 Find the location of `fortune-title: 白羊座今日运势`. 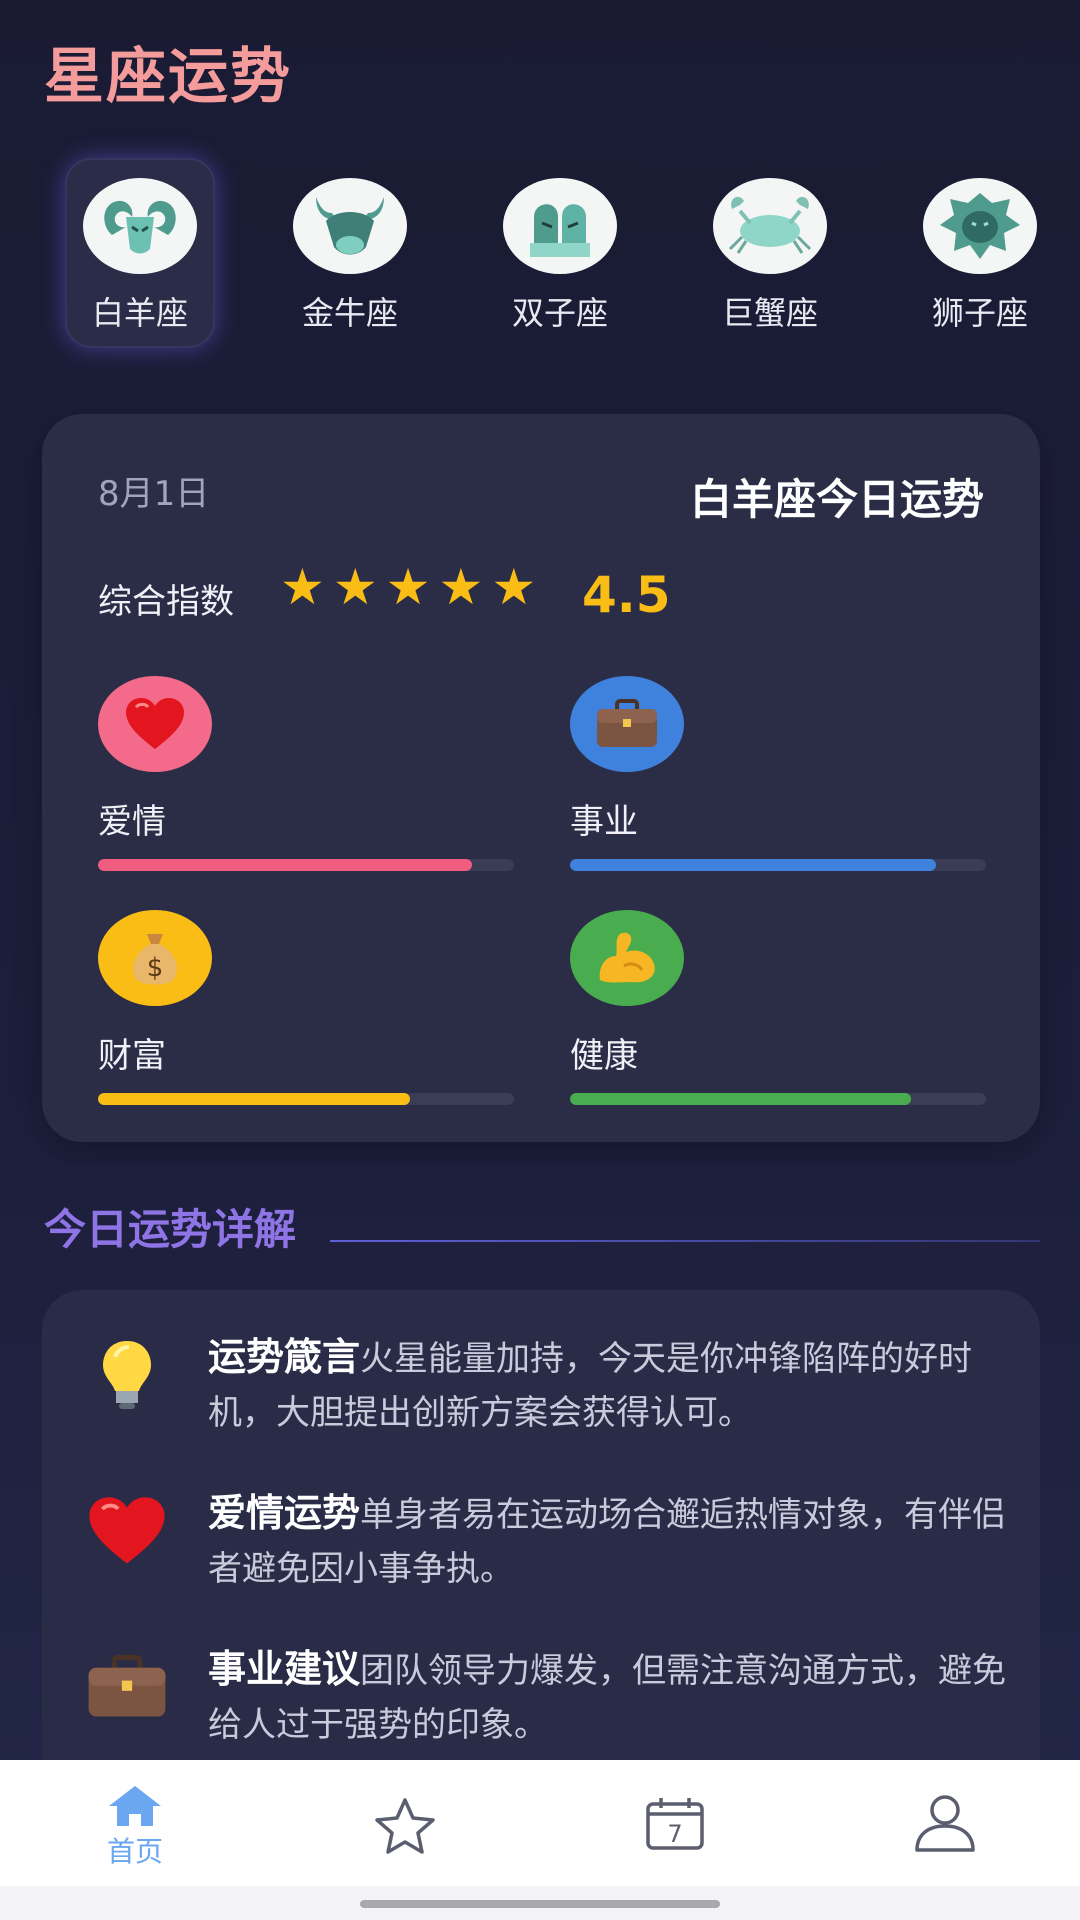

fortune-title: 白羊座今日运势 is located at coordinates (836, 499).